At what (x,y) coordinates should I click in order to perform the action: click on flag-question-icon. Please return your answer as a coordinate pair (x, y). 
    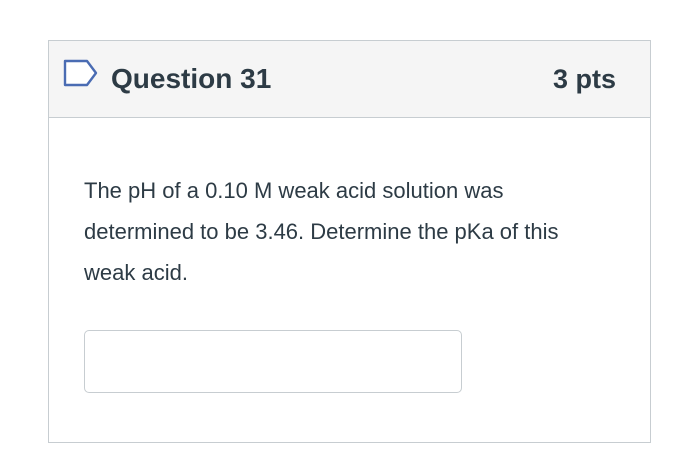
    Looking at the image, I should click on (81, 73).